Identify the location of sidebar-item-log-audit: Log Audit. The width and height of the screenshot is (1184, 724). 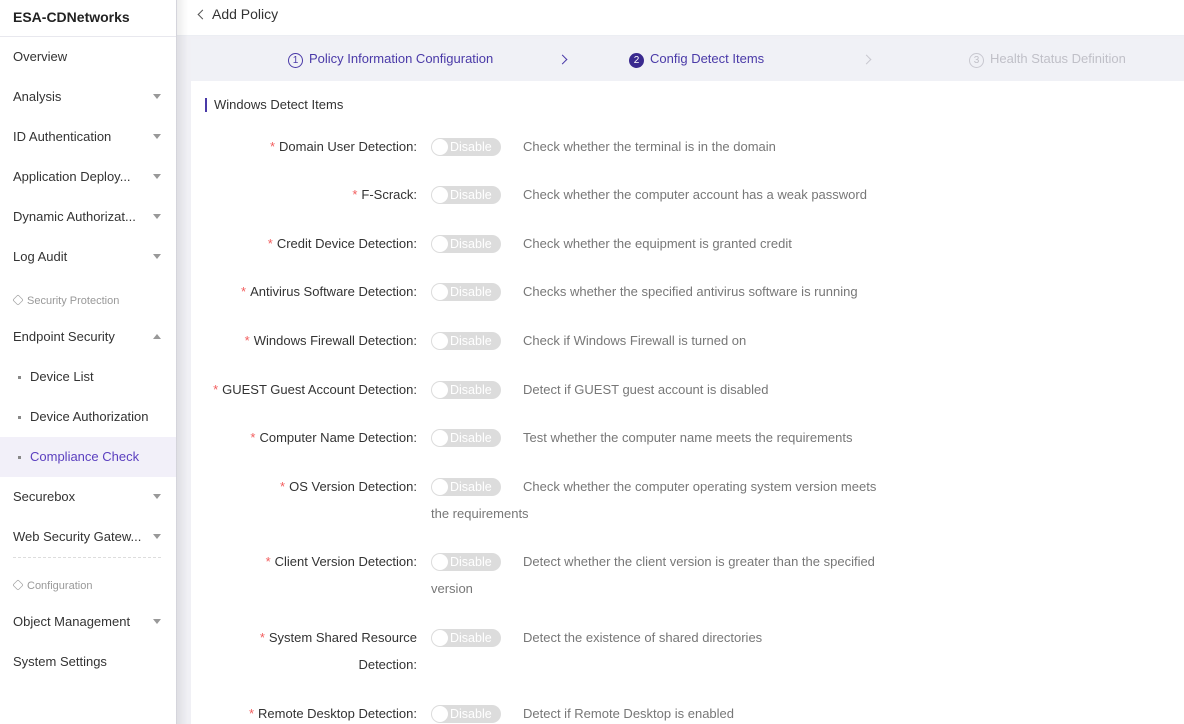
(88, 257).